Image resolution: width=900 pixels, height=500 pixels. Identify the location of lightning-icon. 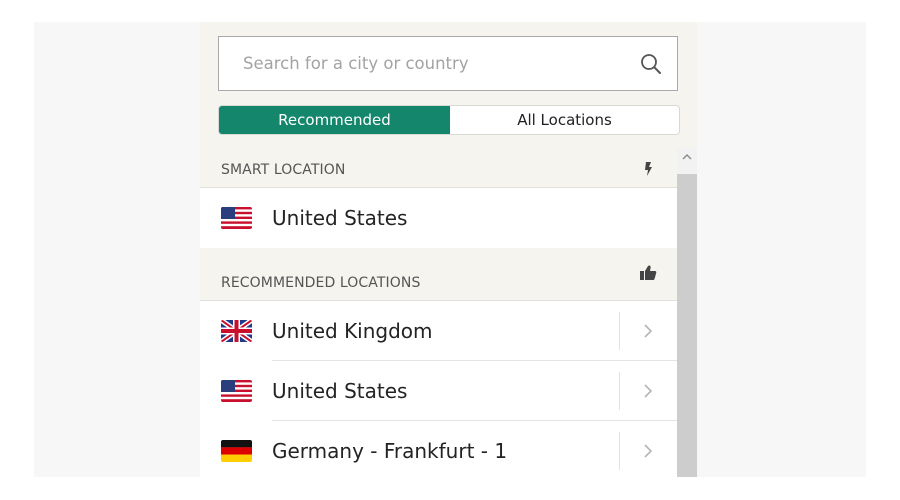
(648, 169).